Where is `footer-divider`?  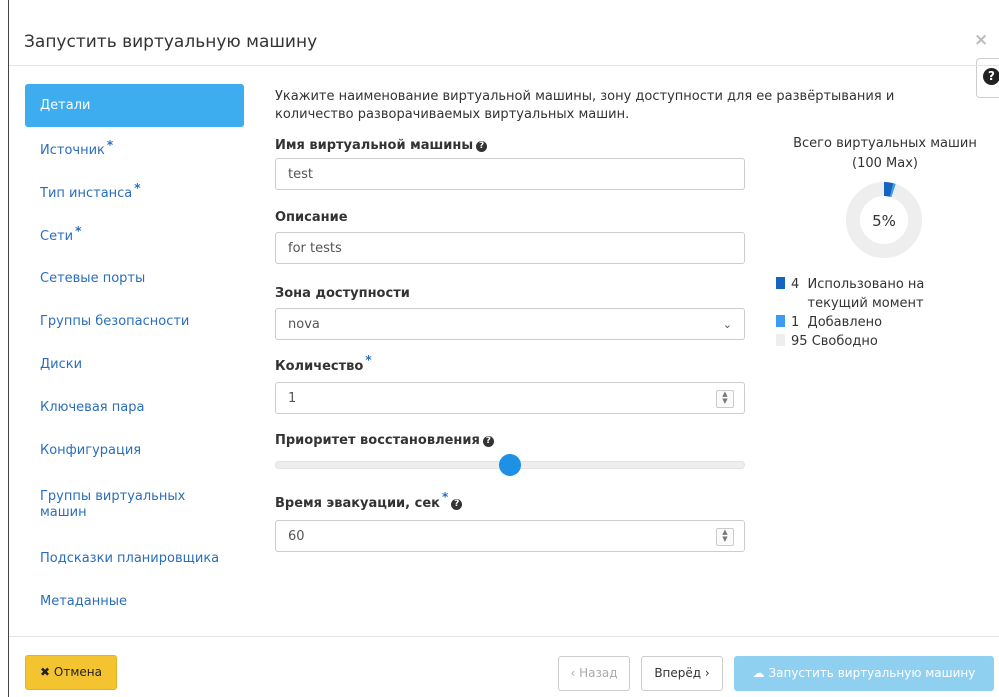
footer-divider is located at coordinates (504, 636).